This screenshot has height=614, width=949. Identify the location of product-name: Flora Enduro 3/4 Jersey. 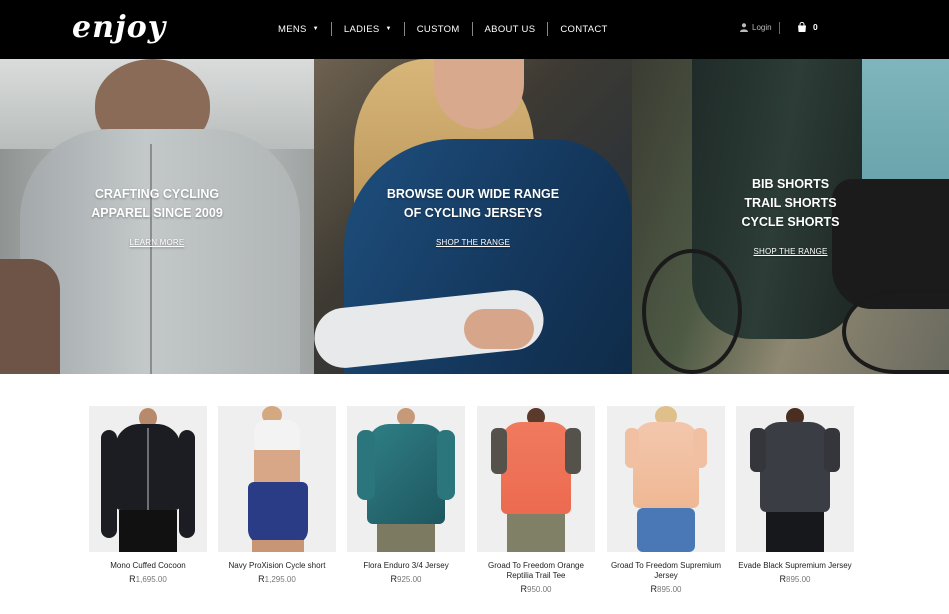
(406, 566).